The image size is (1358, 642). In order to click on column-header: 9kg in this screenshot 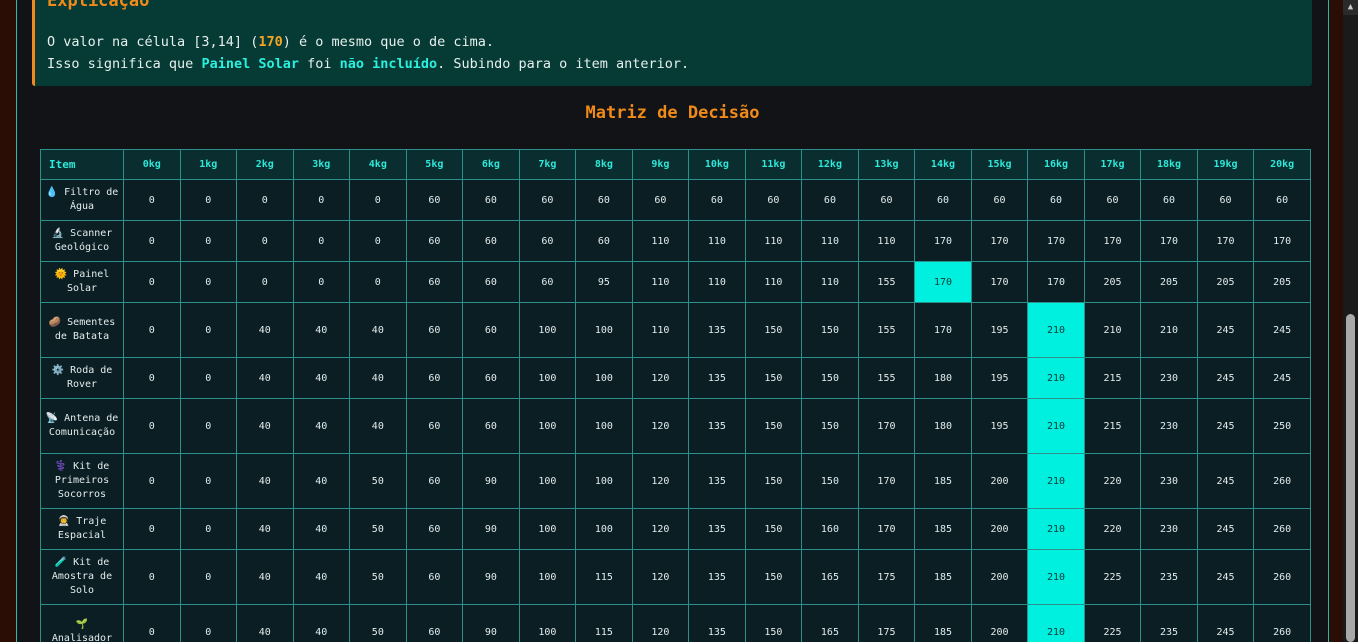, I will do `click(660, 164)`.